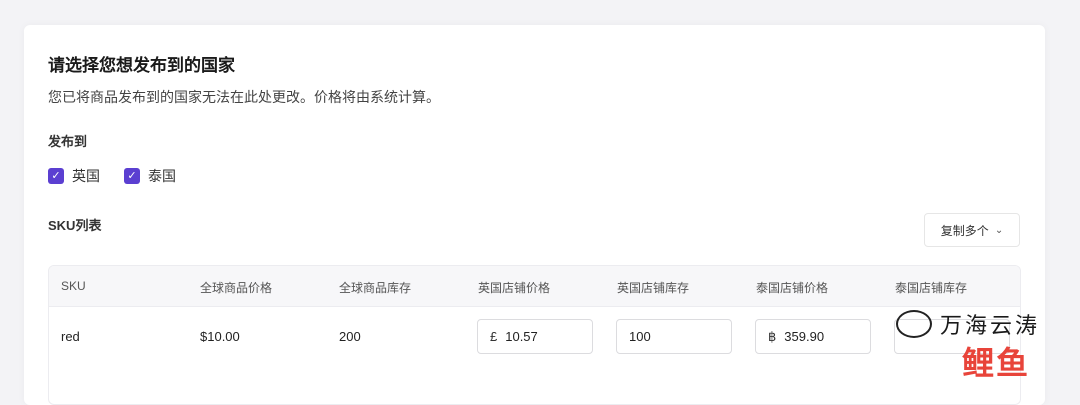  I want to click on checkbox-uk: ✓ 英国, so click(74, 176).